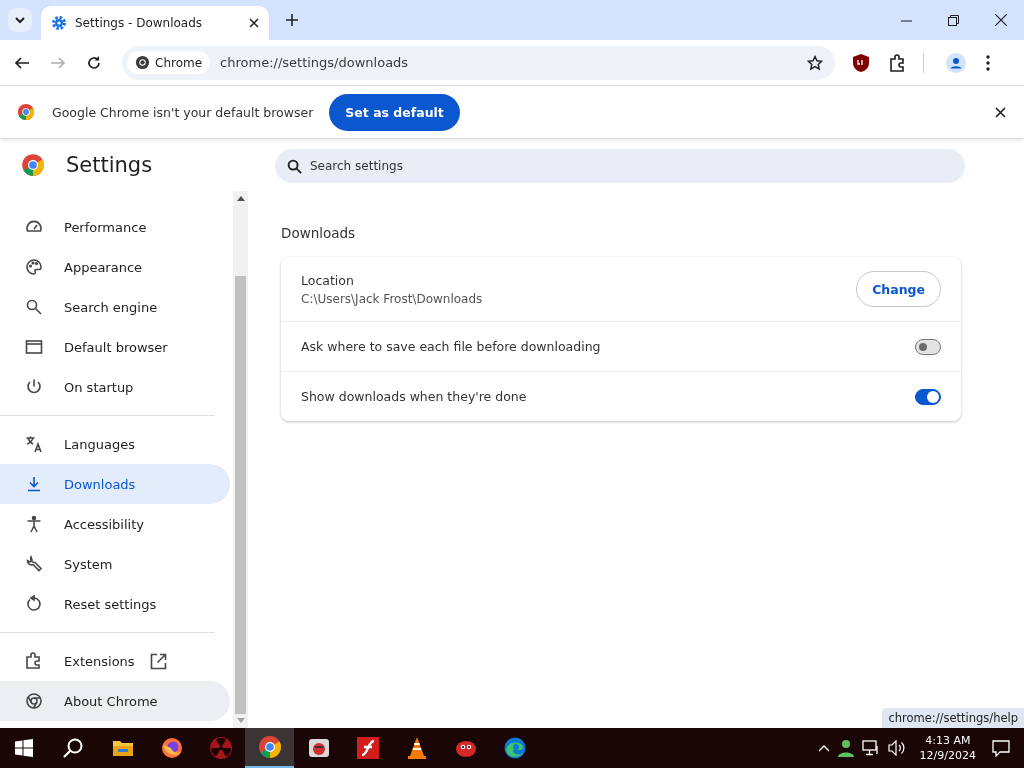 The height and width of the screenshot is (768, 1024). What do you see at coordinates (109, 165) in the screenshot?
I see `settings-title: Settings` at bounding box center [109, 165].